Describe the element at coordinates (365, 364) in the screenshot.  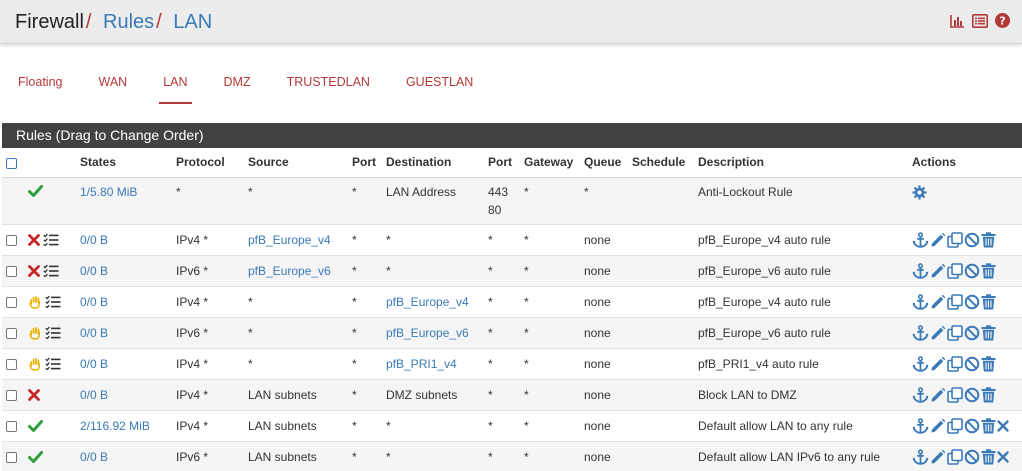
I see `source-port-cell: *` at that location.